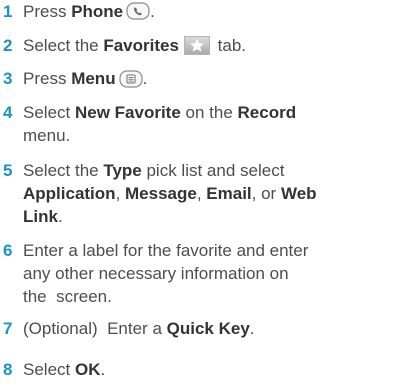  I want to click on step-7: 7 (Optional) Enter a Quick Key., so click(202, 328).